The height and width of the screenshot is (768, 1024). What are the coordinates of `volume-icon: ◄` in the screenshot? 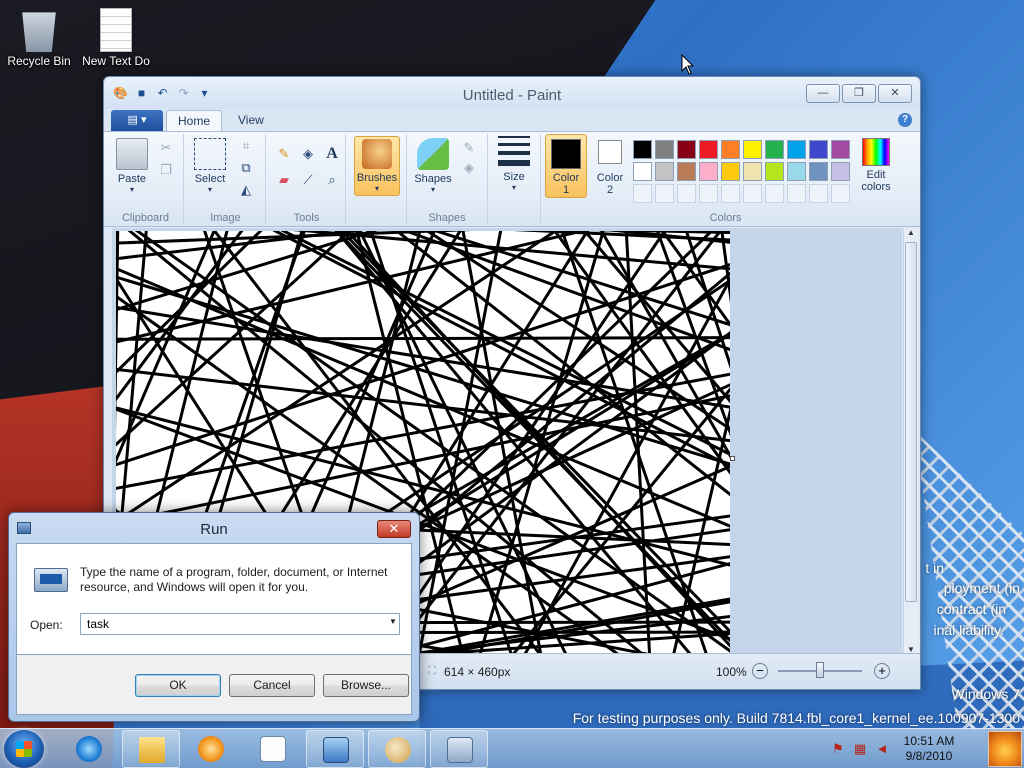 It's located at (882, 749).